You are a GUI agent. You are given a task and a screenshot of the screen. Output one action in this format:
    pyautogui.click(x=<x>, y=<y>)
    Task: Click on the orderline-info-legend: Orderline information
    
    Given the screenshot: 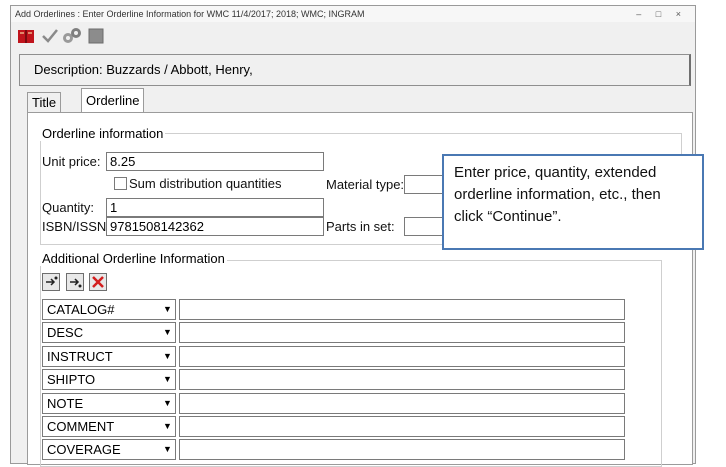 What is the action you would take?
    pyautogui.click(x=103, y=133)
    